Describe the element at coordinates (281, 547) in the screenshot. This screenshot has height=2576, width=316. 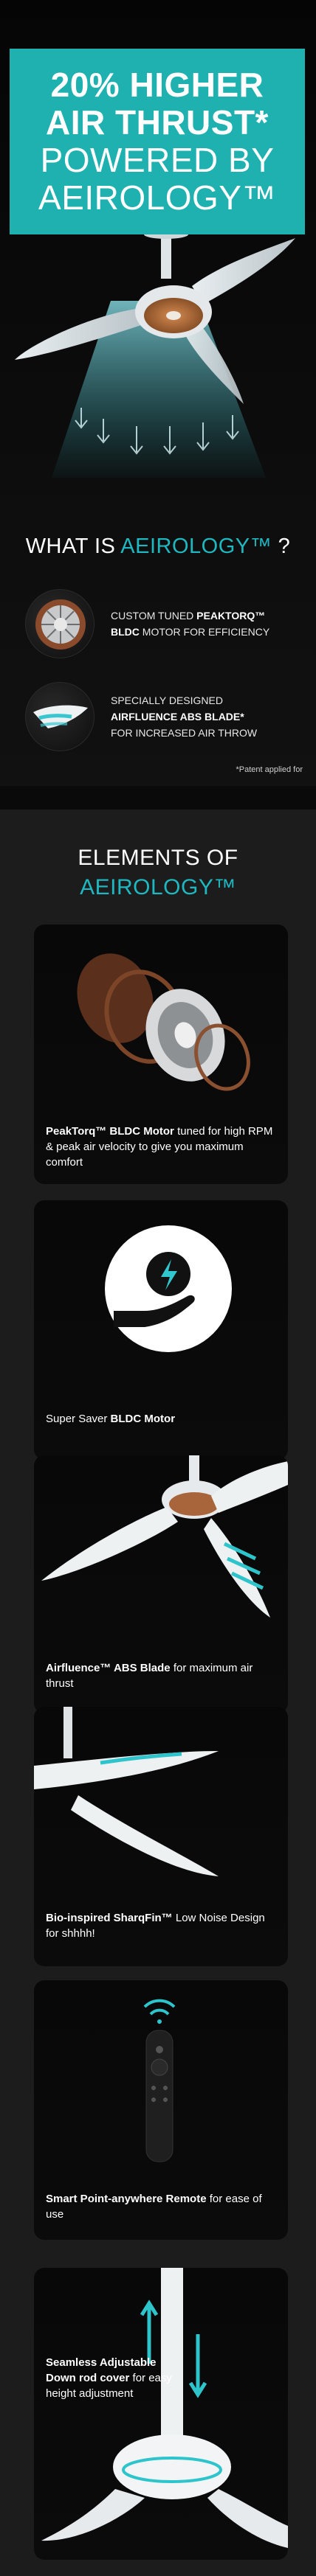
I see `what-is-suffix: ?` at that location.